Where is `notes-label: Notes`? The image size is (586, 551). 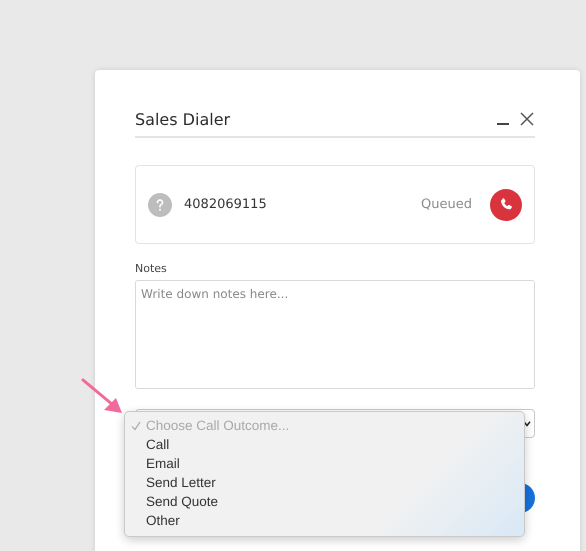
notes-label: Notes is located at coordinates (151, 268).